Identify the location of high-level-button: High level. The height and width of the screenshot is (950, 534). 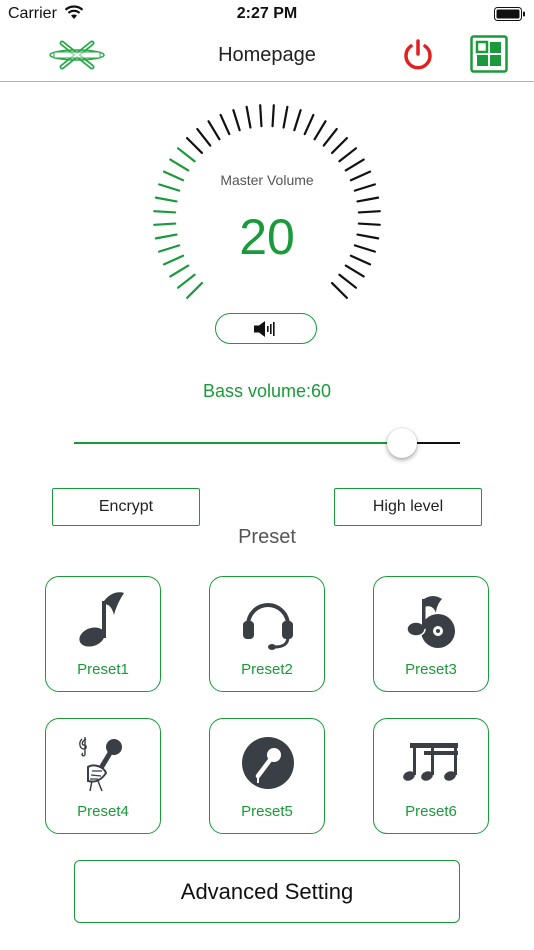
(408, 507).